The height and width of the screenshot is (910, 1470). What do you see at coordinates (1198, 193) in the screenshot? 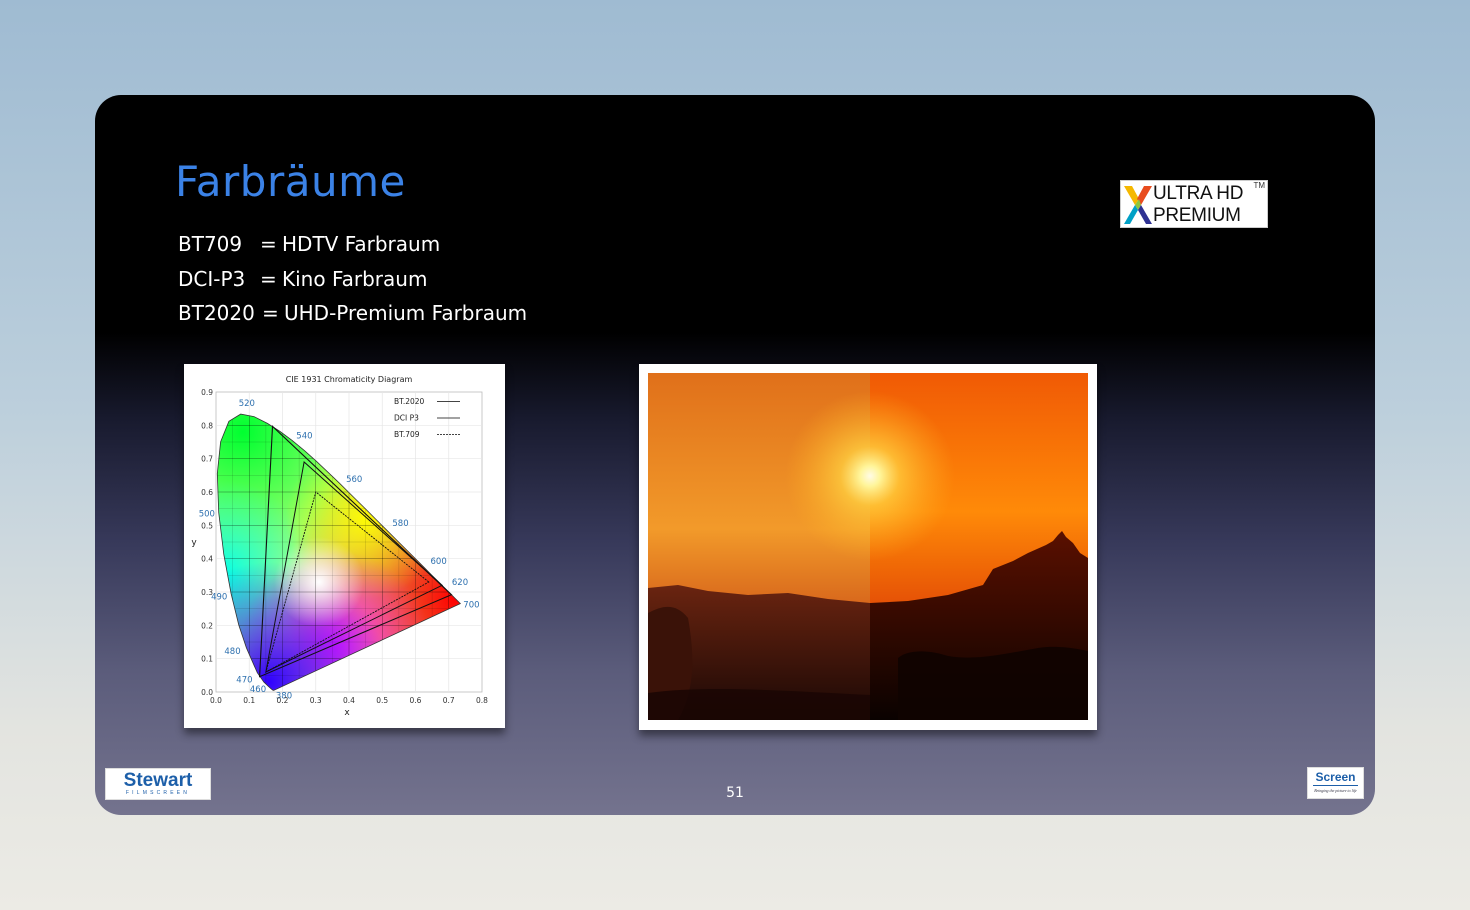
I see `ultra-hd-text: ULTRA HD` at bounding box center [1198, 193].